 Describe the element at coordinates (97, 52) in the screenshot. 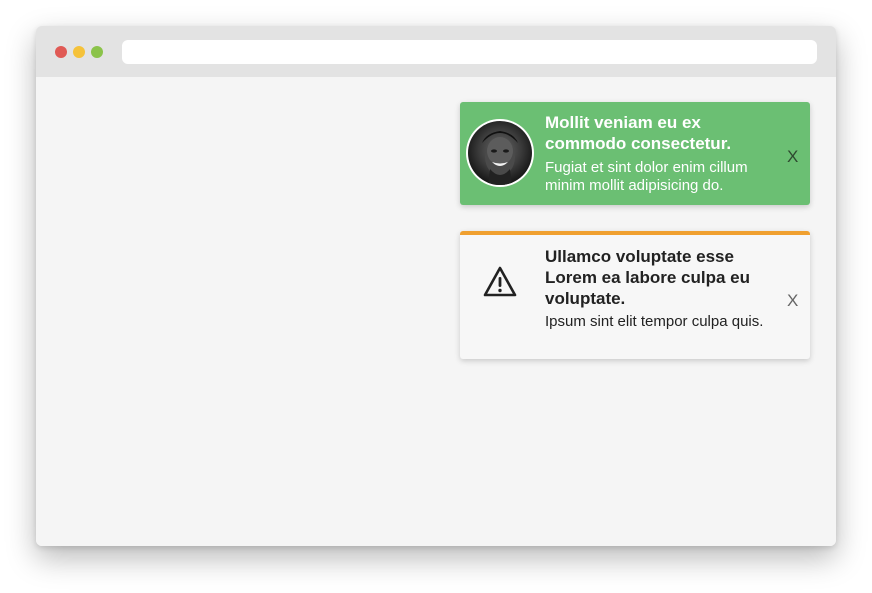

I see `maximize-window-button` at that location.